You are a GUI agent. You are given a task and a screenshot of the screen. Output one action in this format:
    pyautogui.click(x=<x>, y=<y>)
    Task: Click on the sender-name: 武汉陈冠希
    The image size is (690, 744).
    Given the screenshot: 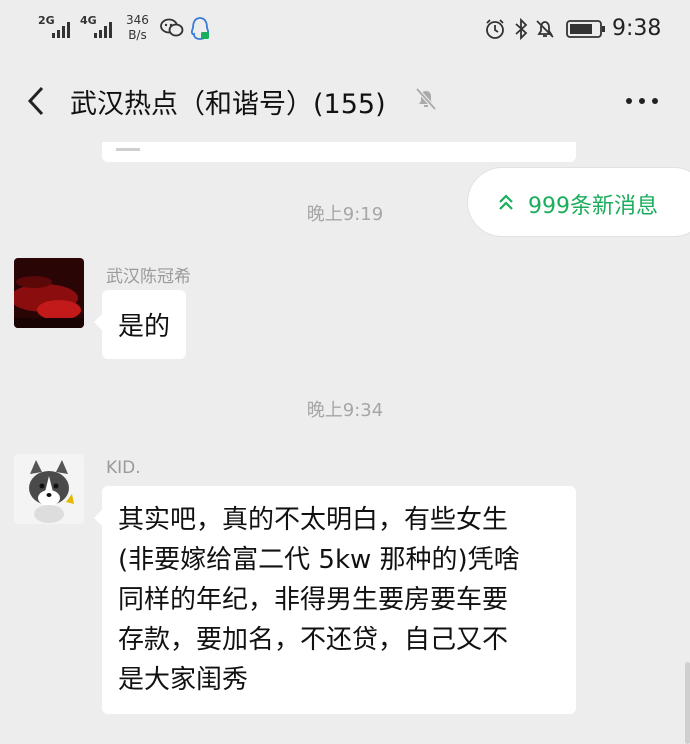 What is the action you would take?
    pyautogui.click(x=148, y=277)
    